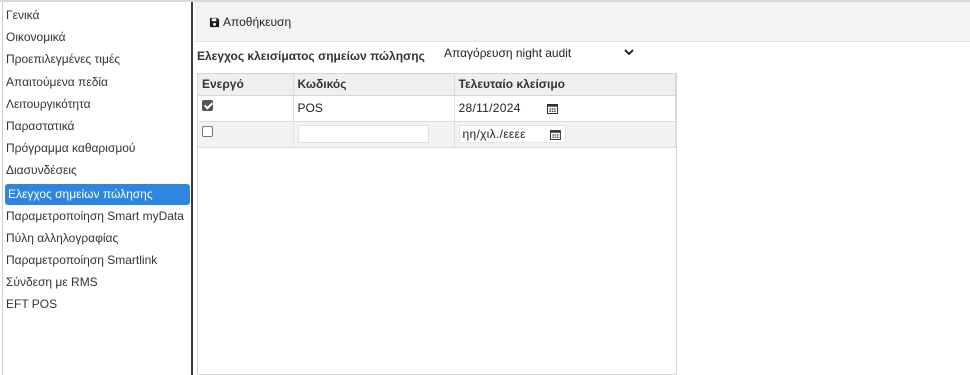  I want to click on last-close-date-input: ηη/χιλ./εεεε, so click(512, 134).